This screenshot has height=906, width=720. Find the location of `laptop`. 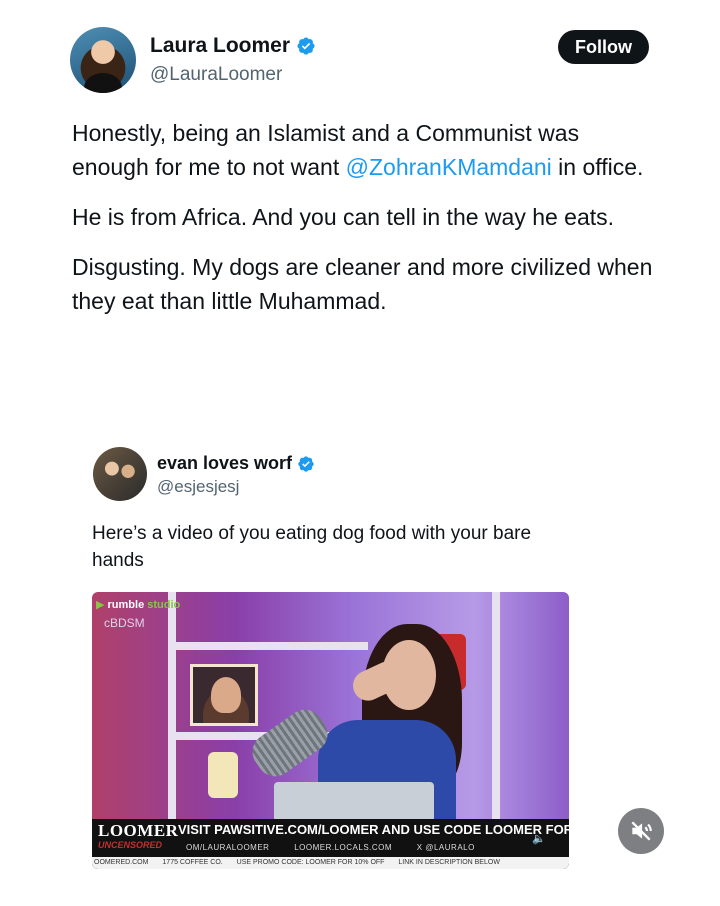

laptop is located at coordinates (354, 802).